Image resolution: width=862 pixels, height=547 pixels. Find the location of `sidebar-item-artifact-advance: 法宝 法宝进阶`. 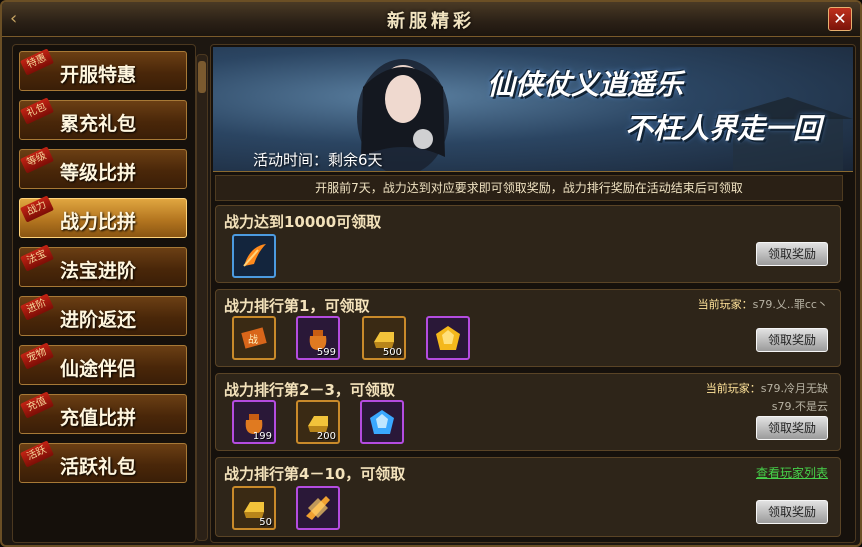

sidebar-item-artifact-advance: 法宝 法宝进阶 is located at coordinates (103, 265).